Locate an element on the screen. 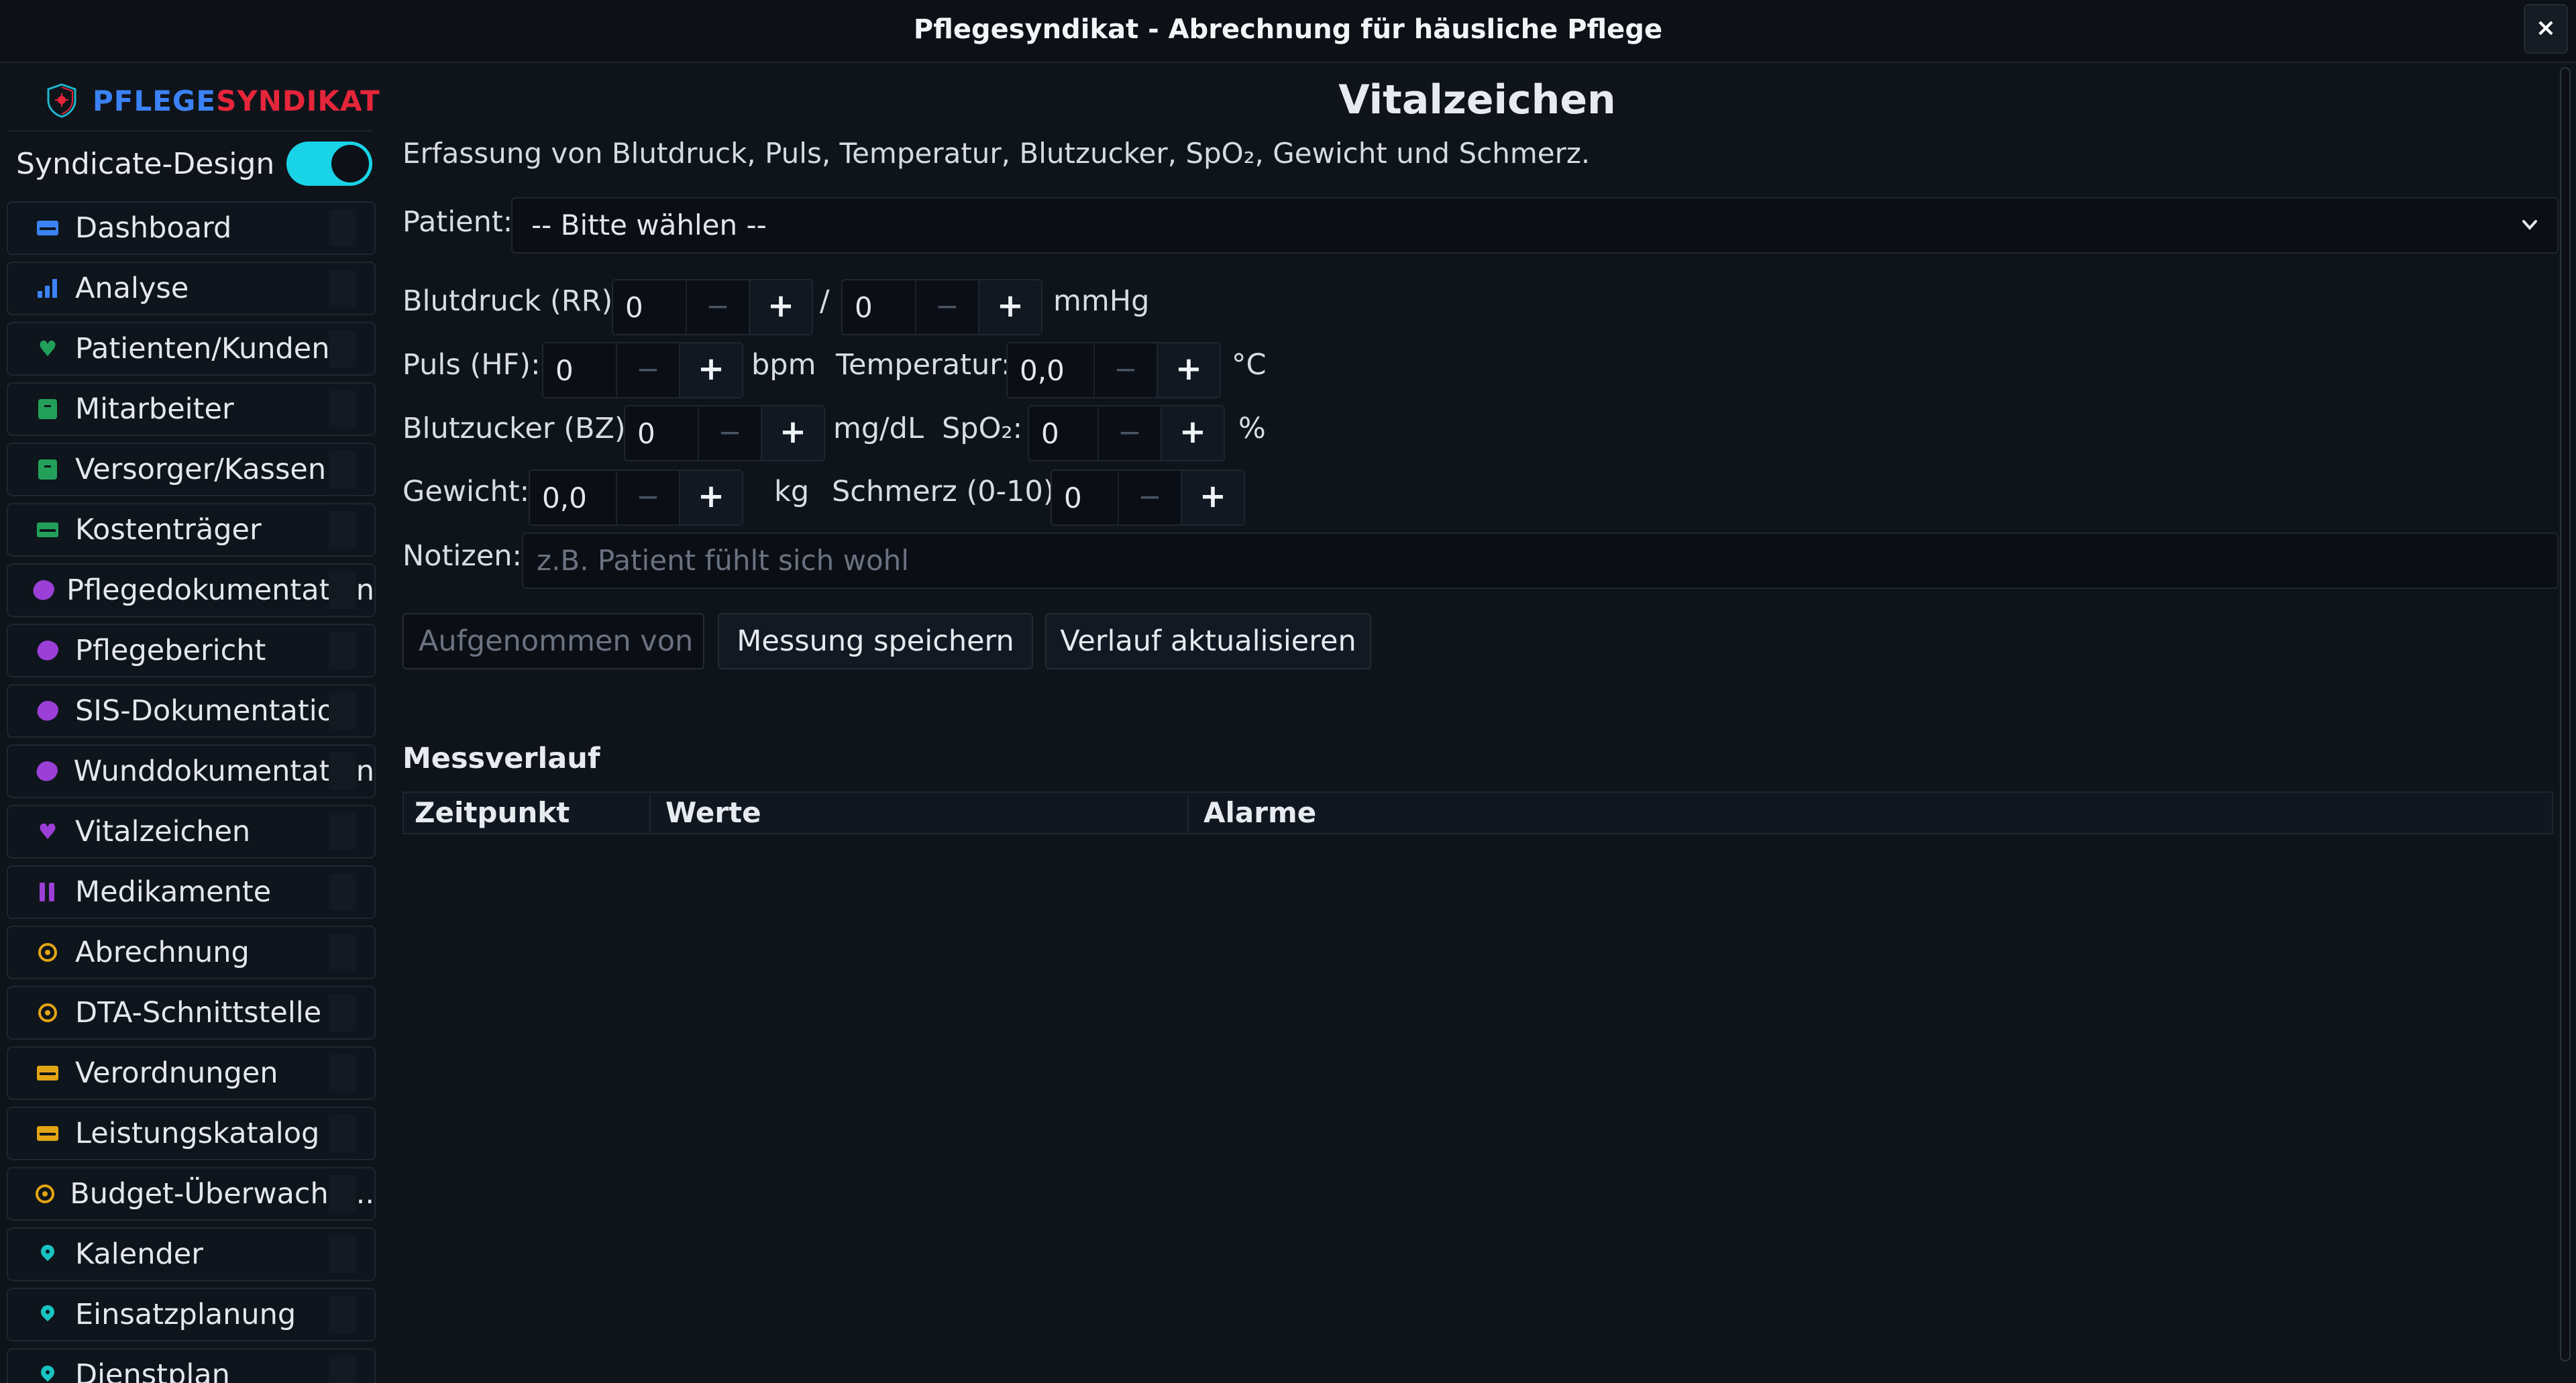  bp-diastolic-value: 0 is located at coordinates (879, 307).